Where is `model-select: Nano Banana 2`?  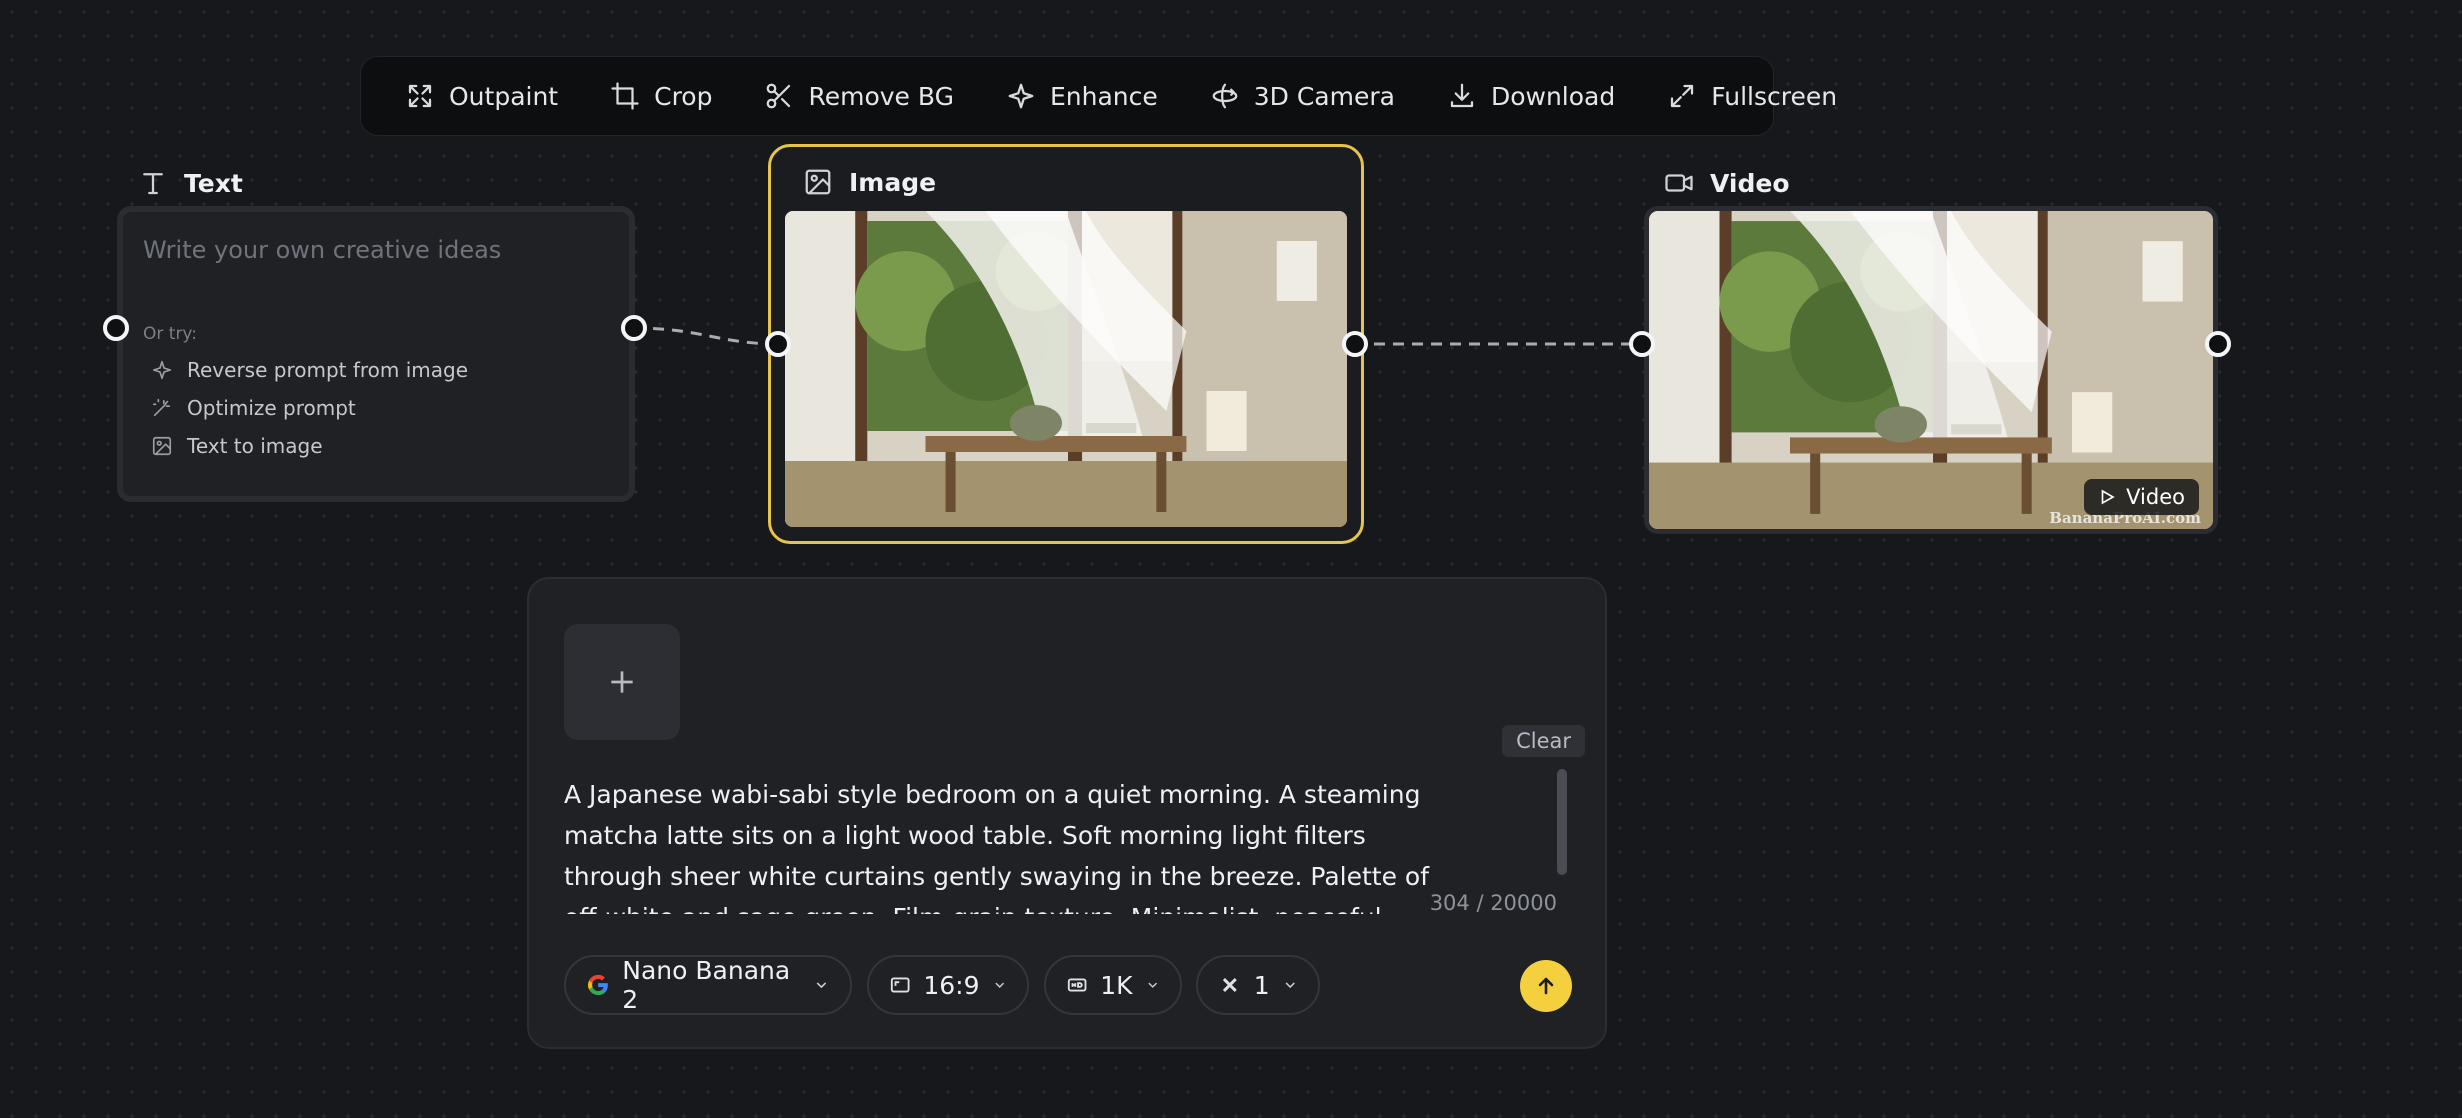 model-select: Nano Banana 2 is located at coordinates (708, 985).